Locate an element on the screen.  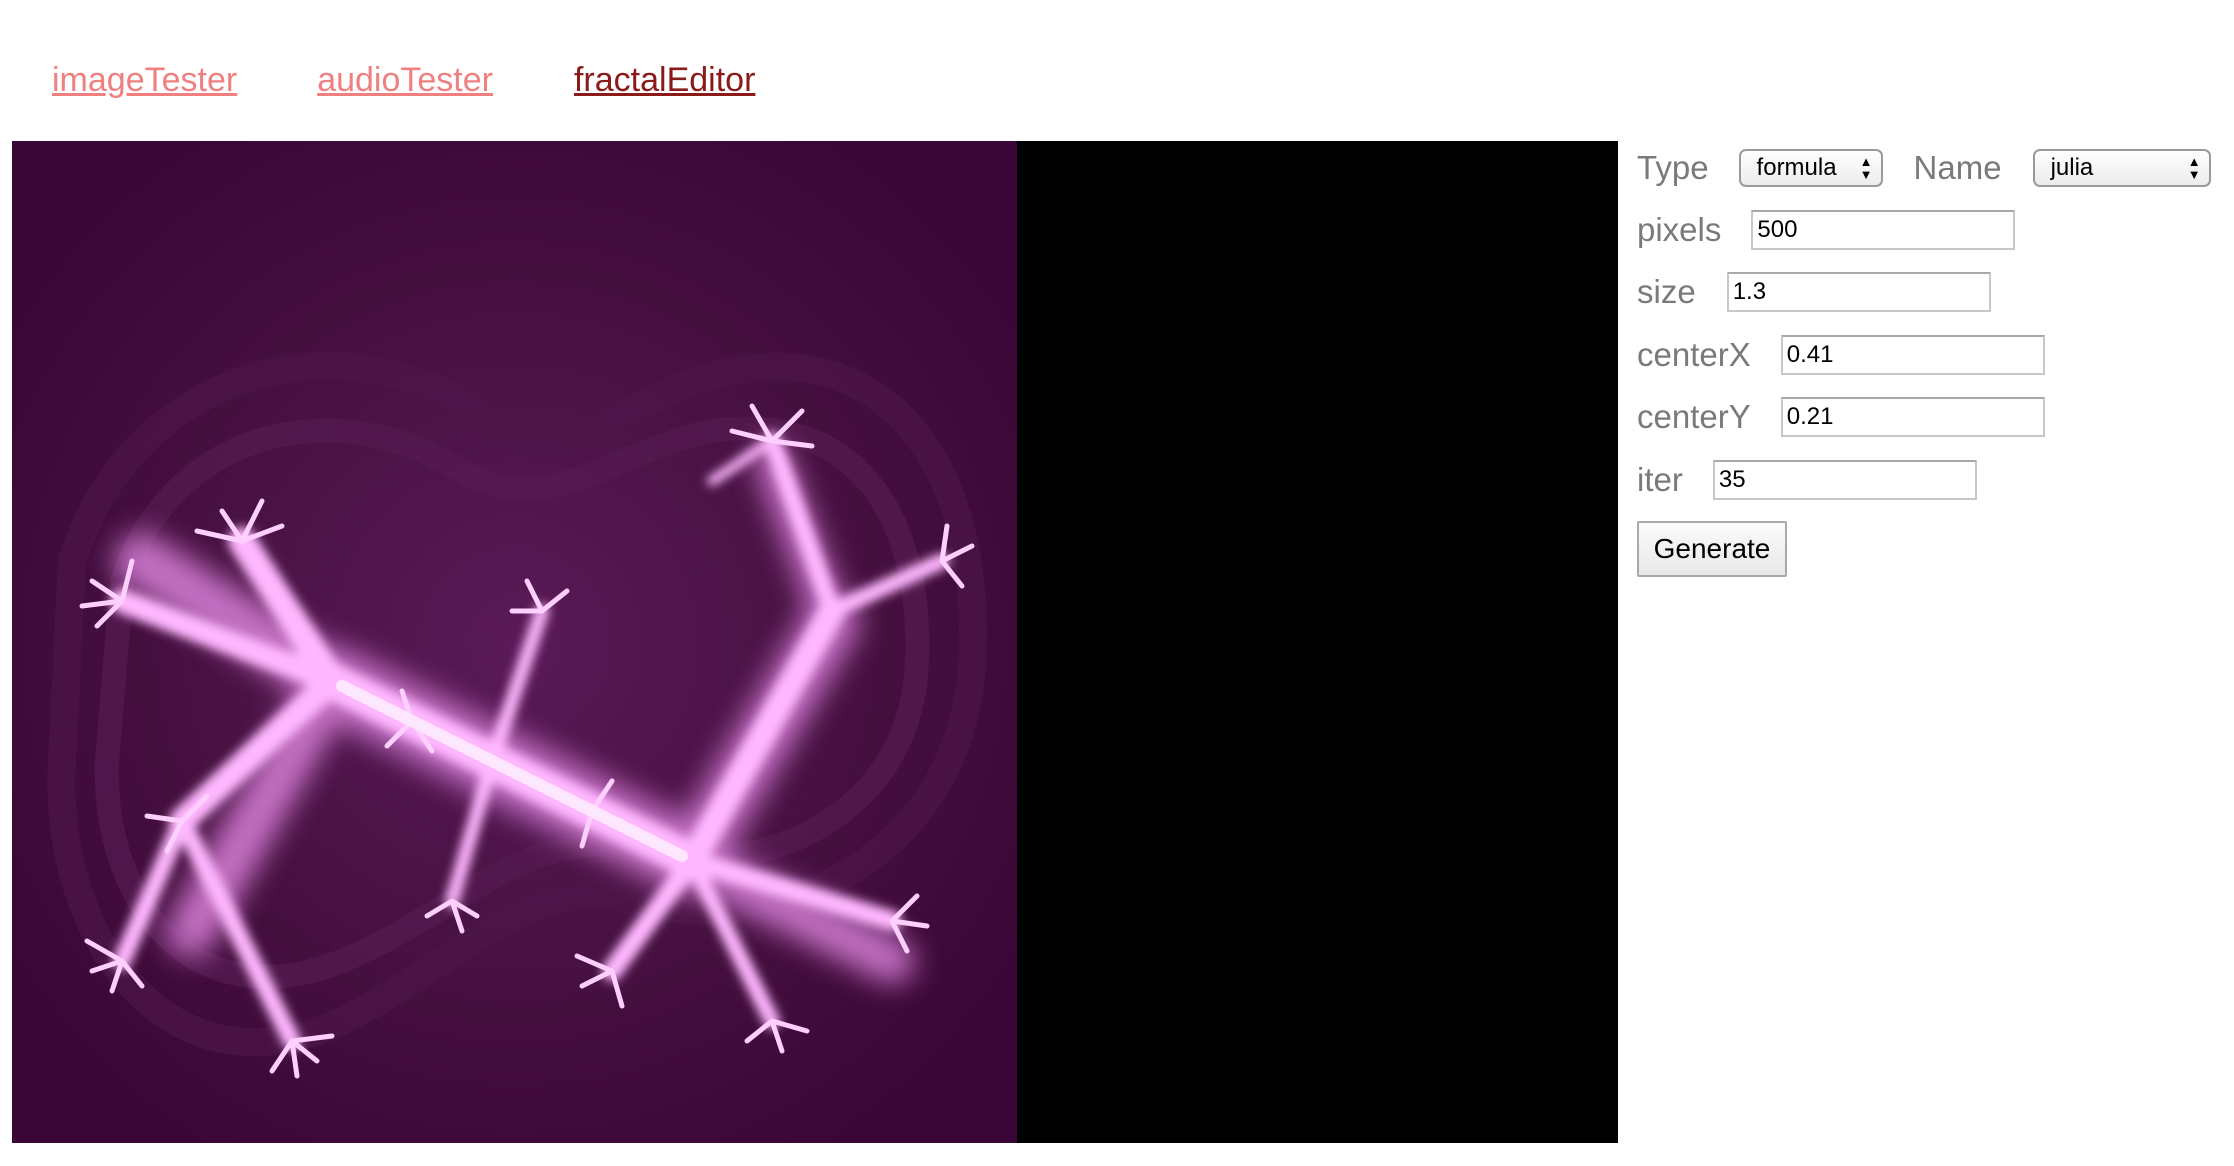
type-select: formula ▲ ▼ is located at coordinates (1810, 168).